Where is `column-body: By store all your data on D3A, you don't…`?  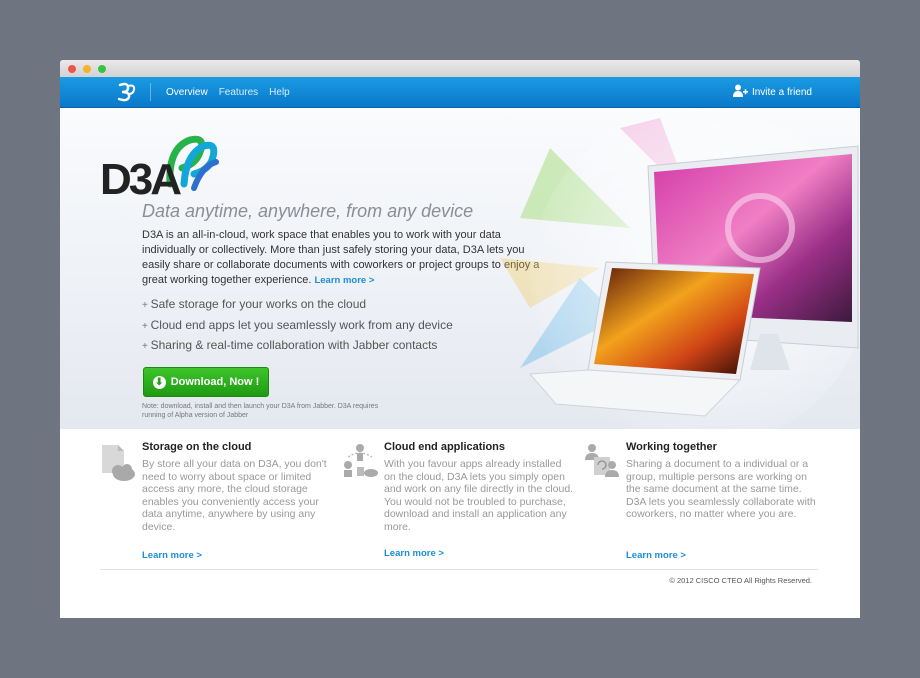 column-body: By store all your data on D3A, you don't… is located at coordinates (234, 495).